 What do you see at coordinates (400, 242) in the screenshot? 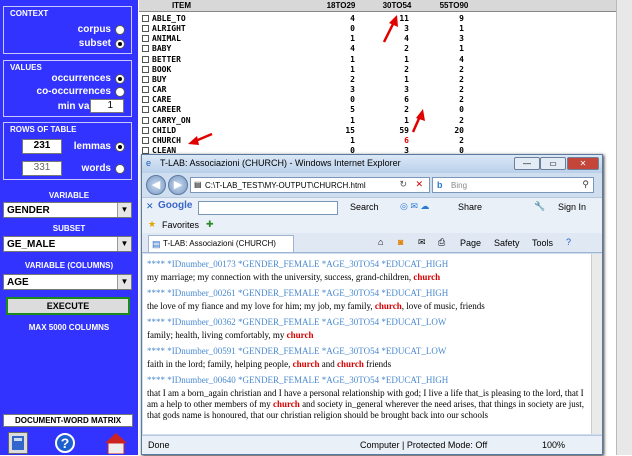
I see `feeds-icon: ◙` at bounding box center [400, 242].